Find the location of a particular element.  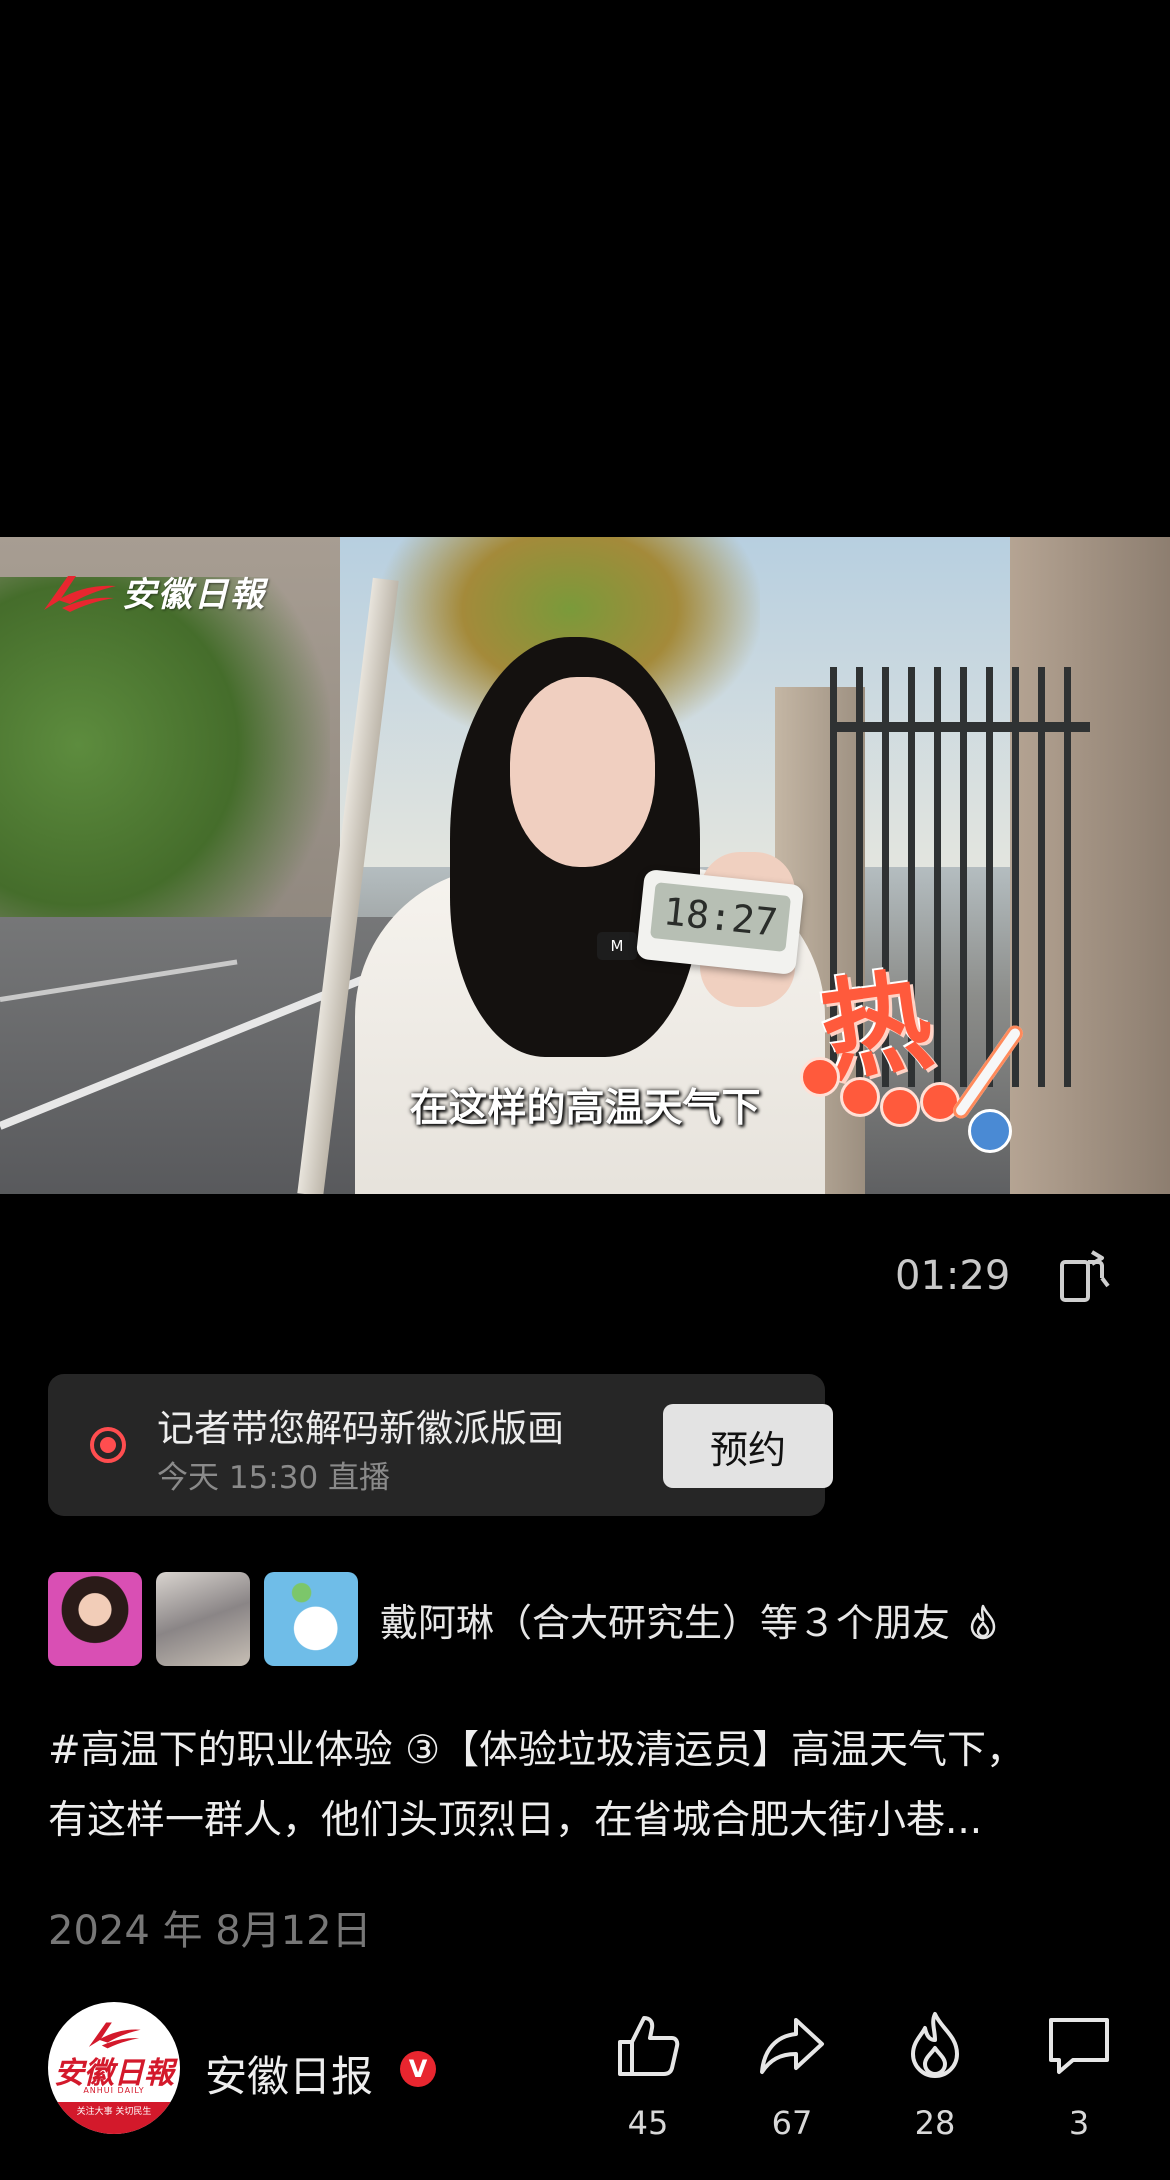

share-count: 67 is located at coordinates (792, 2123).